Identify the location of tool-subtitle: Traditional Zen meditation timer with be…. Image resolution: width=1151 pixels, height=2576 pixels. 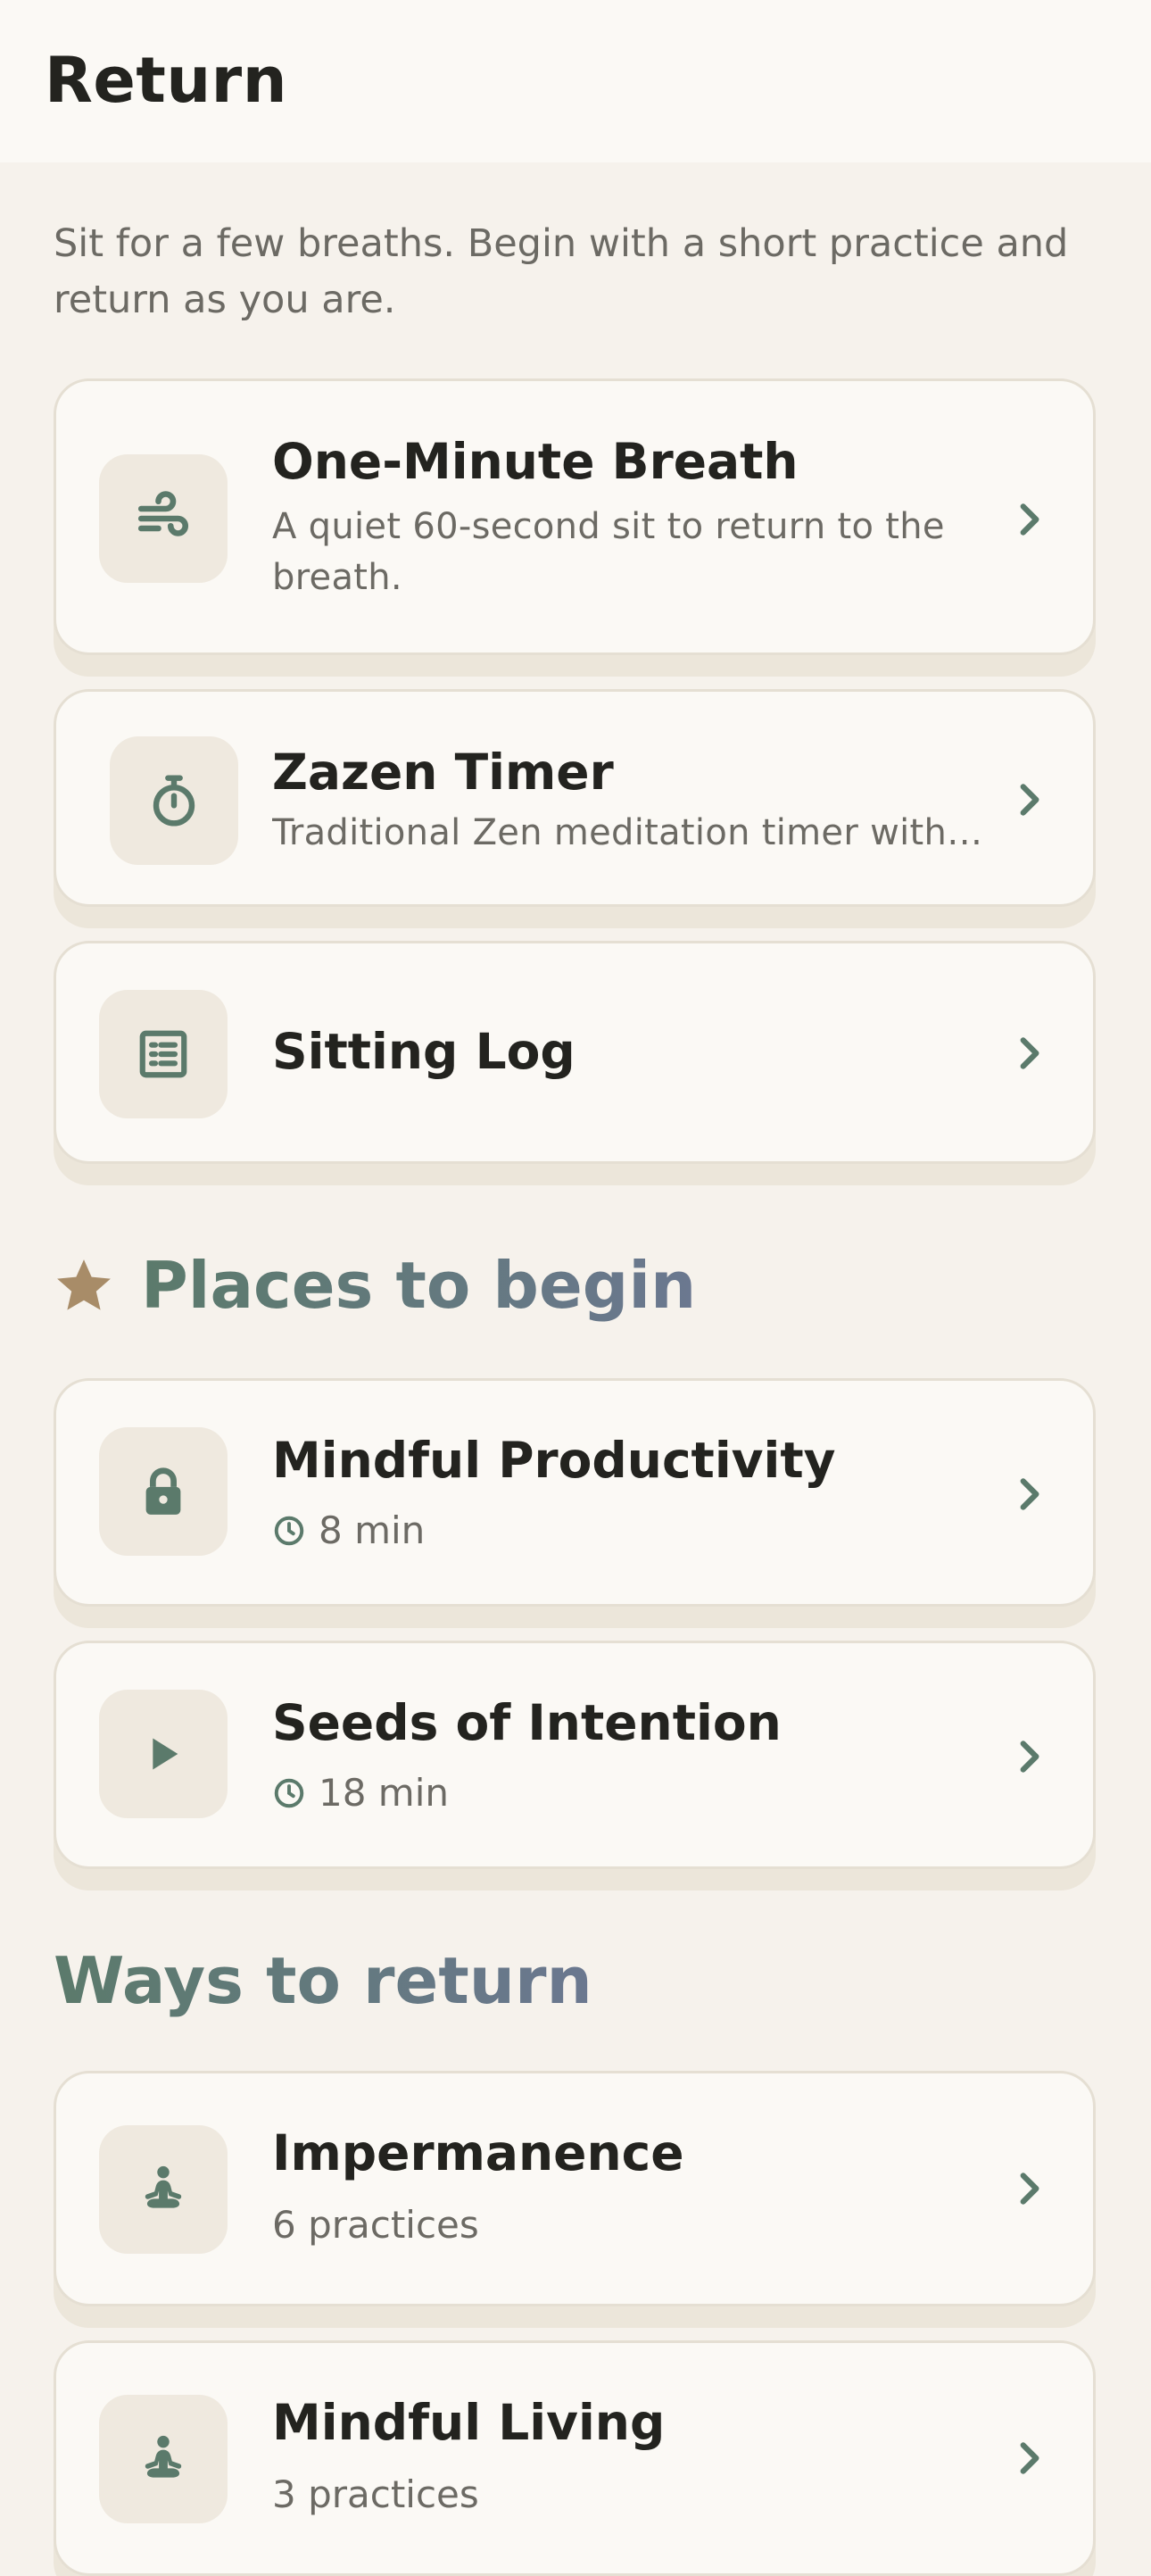
(629, 832).